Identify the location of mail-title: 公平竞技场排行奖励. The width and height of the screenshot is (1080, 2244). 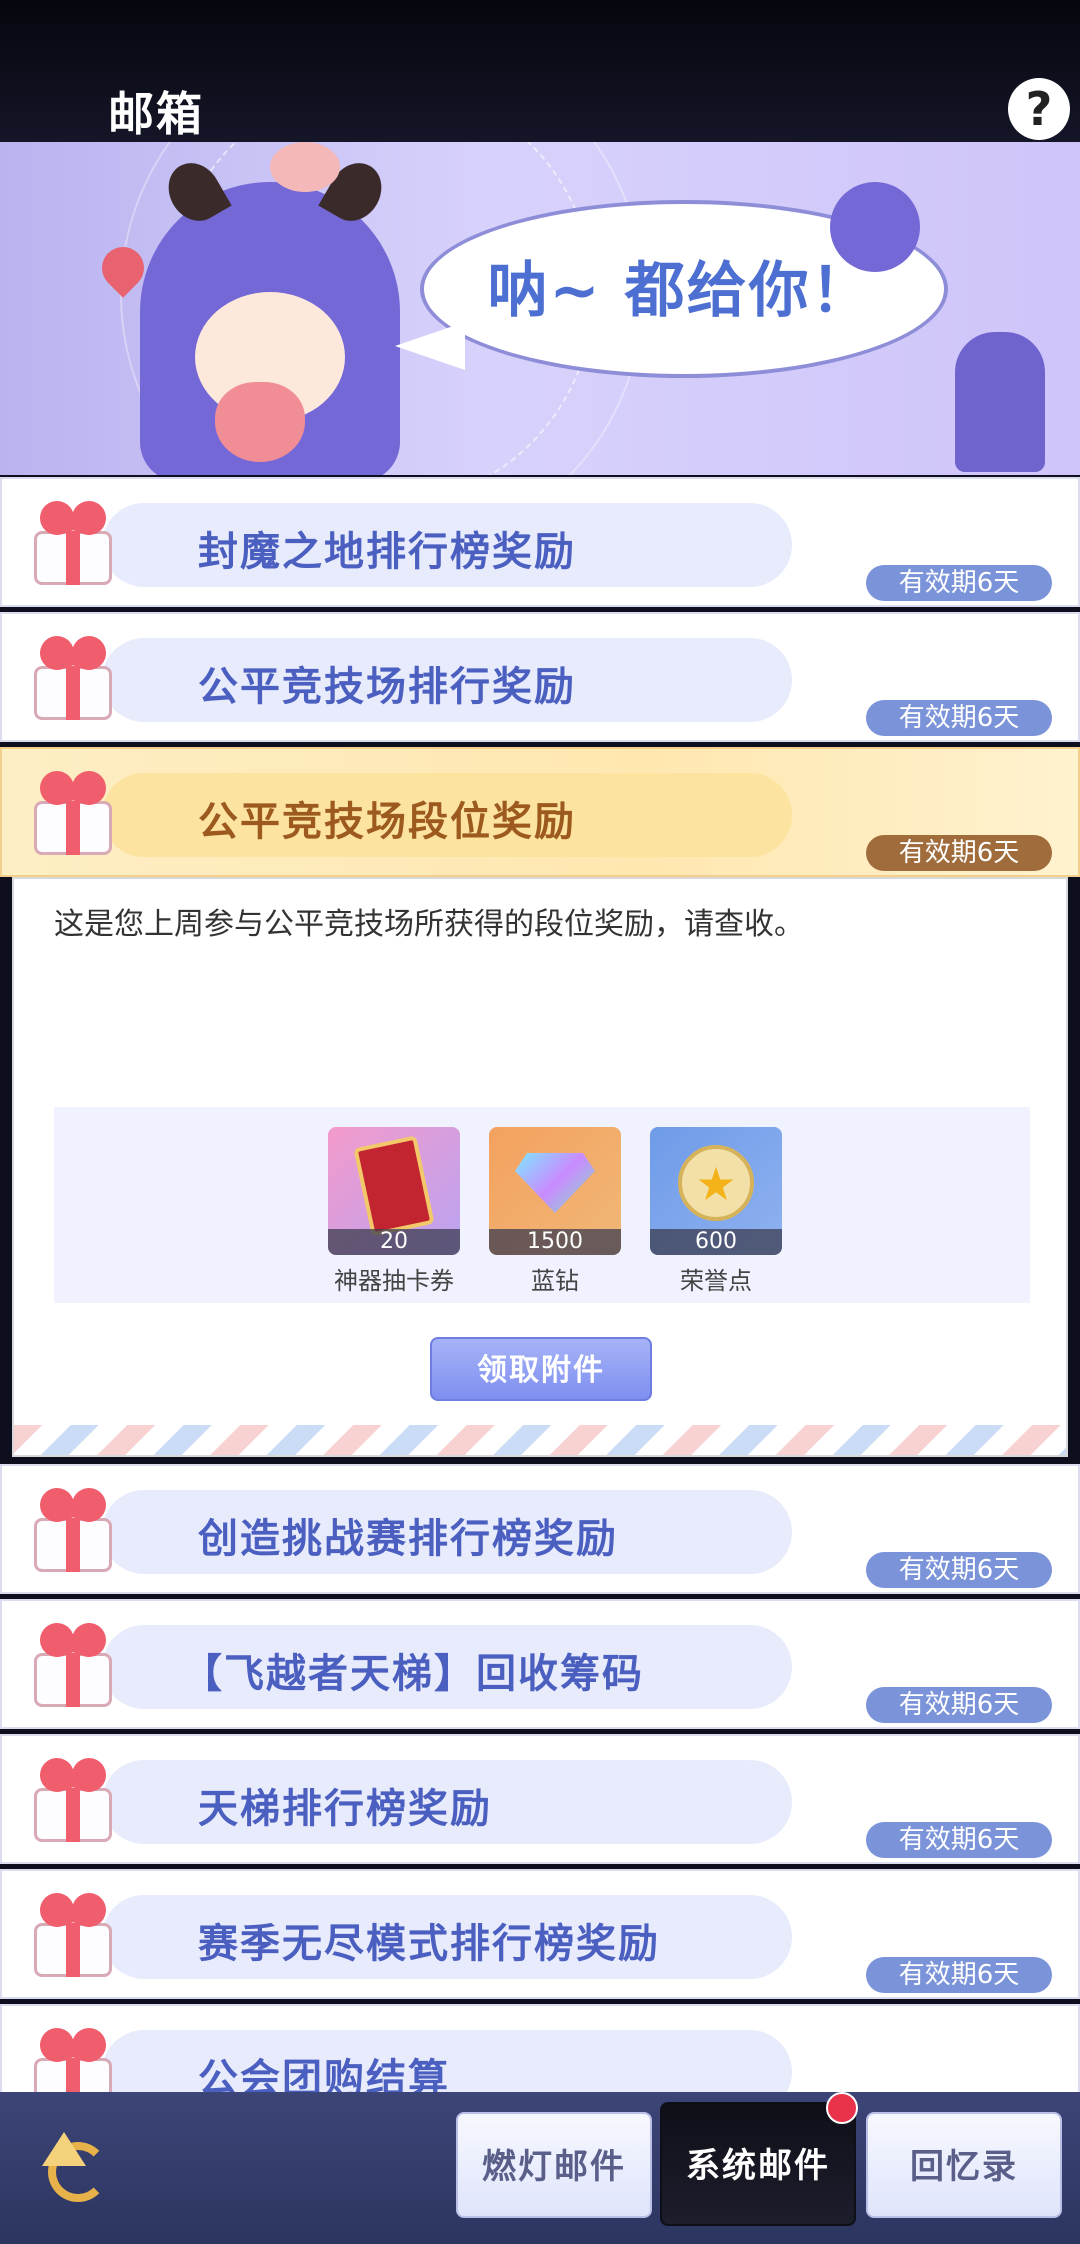
(387, 687).